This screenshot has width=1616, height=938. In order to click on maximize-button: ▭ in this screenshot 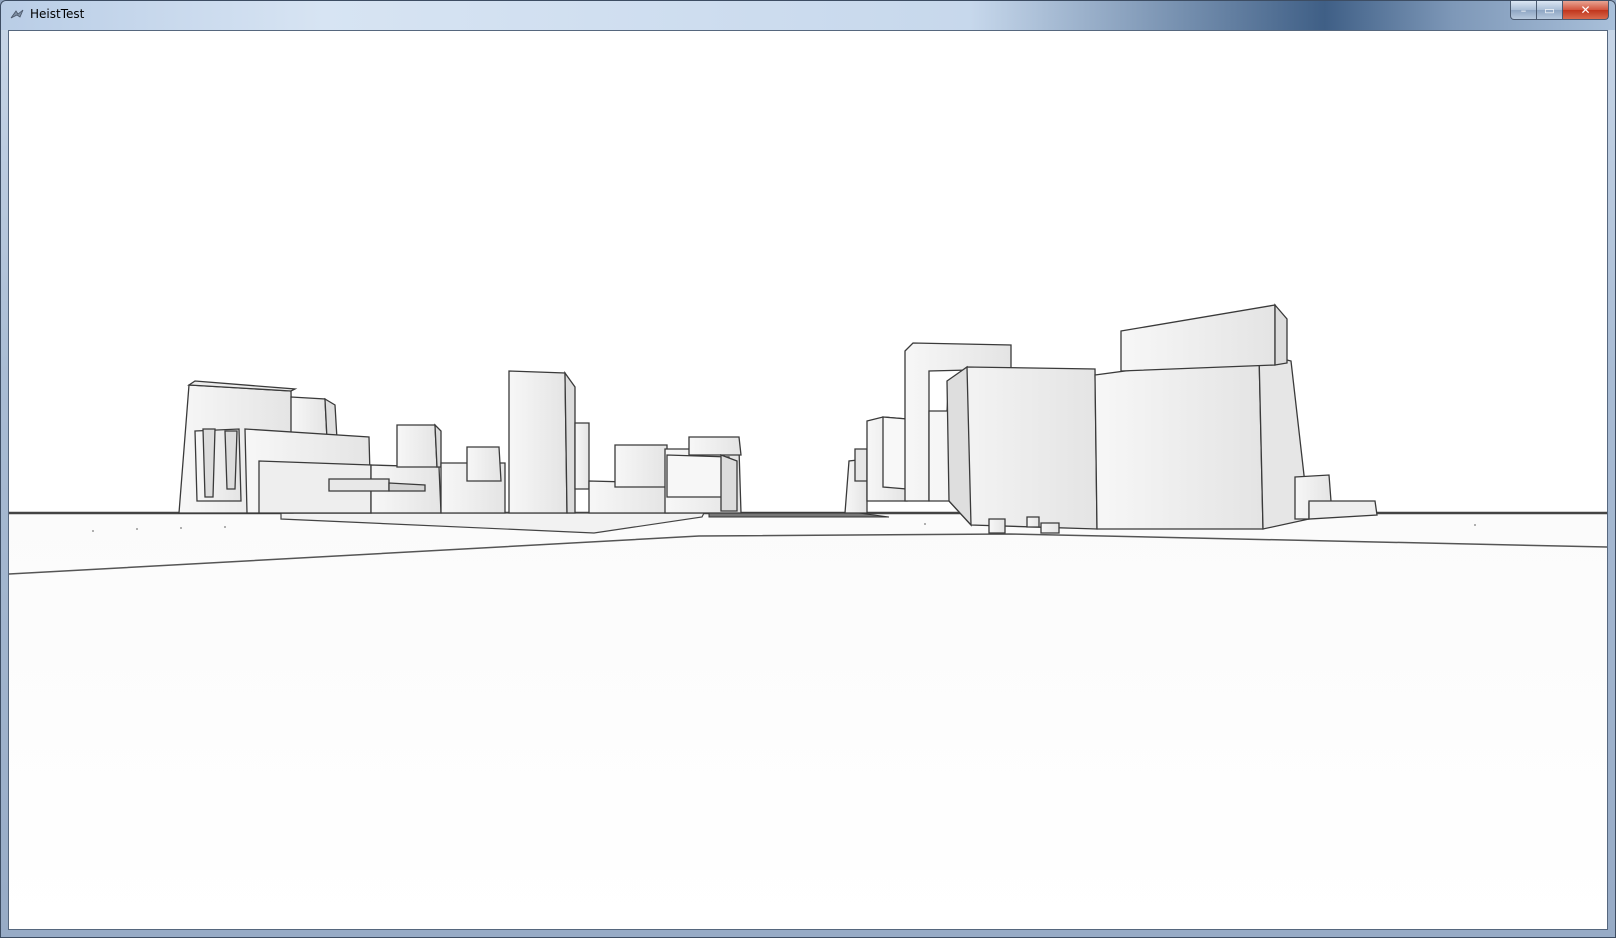, I will do `click(1550, 10)`.